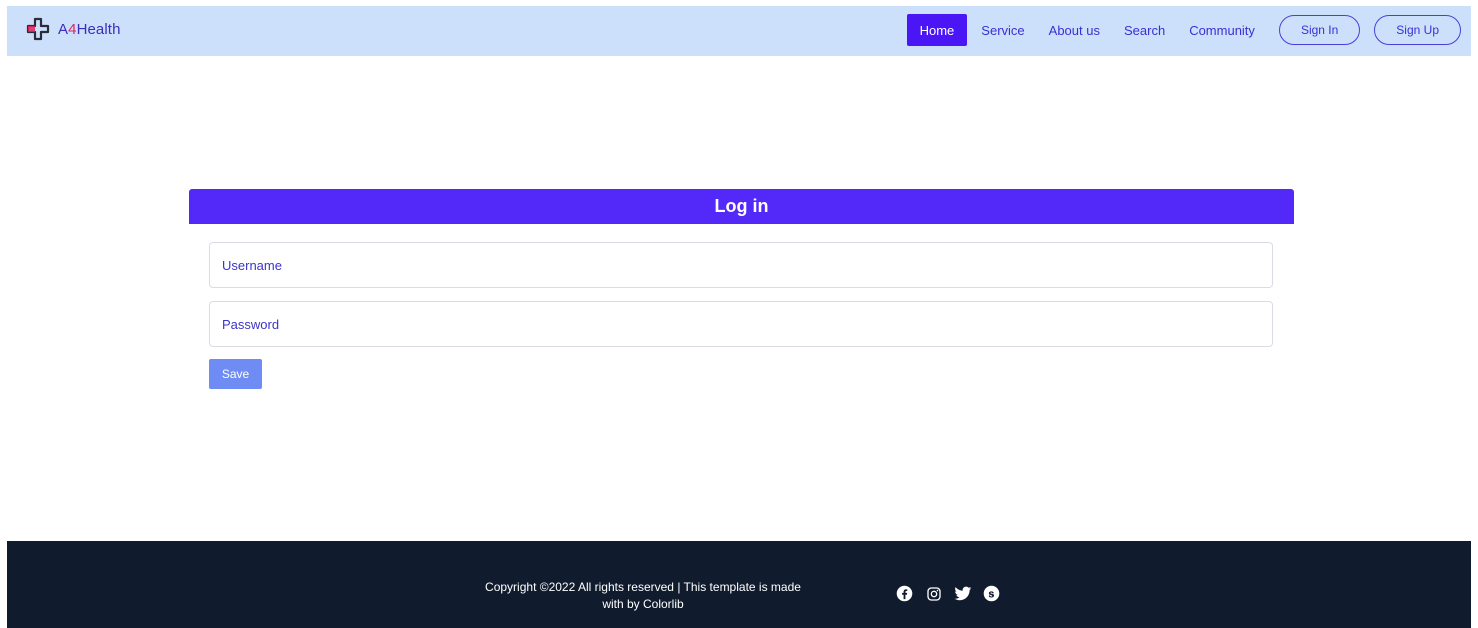 This screenshot has width=1478, height=628. I want to click on brand: A4Health, so click(73, 29).